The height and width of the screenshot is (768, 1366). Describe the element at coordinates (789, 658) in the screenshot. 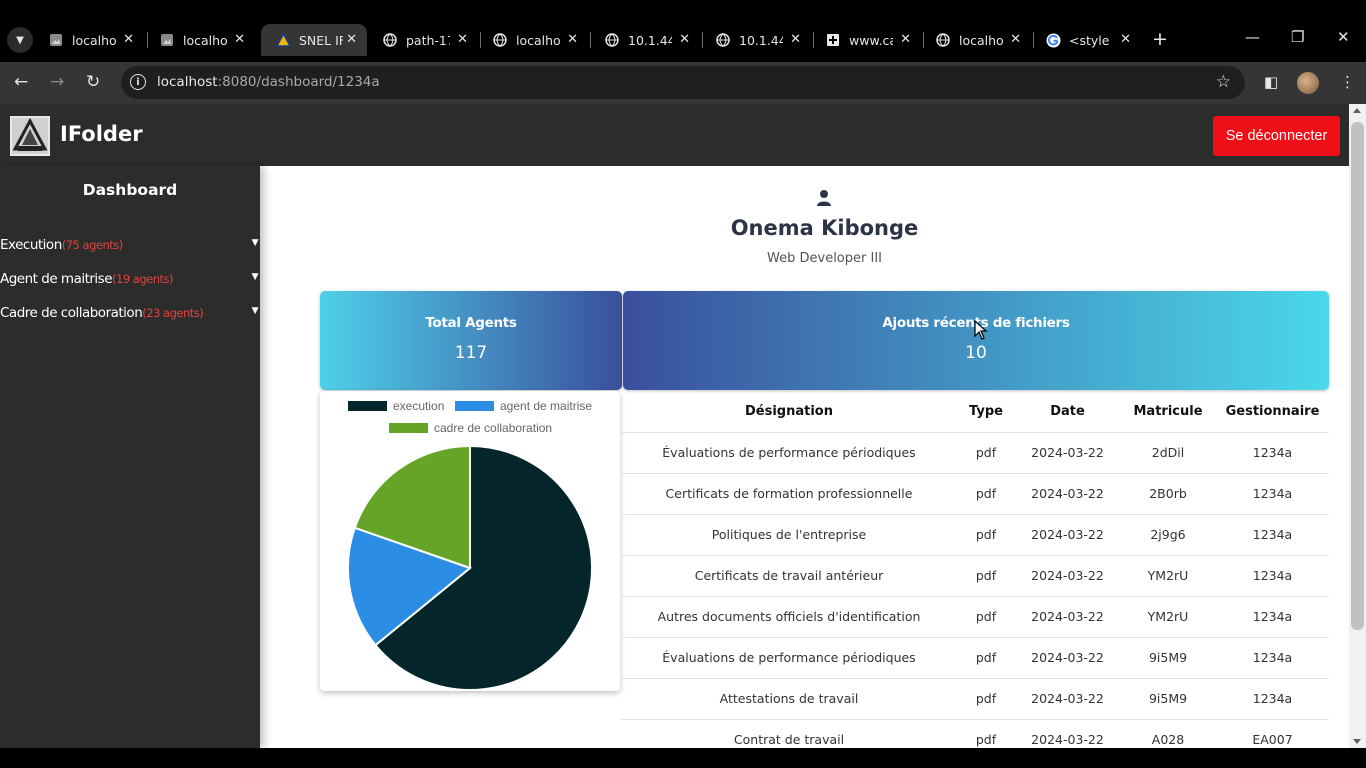

I see `cell-designation: Évaluations de performance périodiques` at that location.